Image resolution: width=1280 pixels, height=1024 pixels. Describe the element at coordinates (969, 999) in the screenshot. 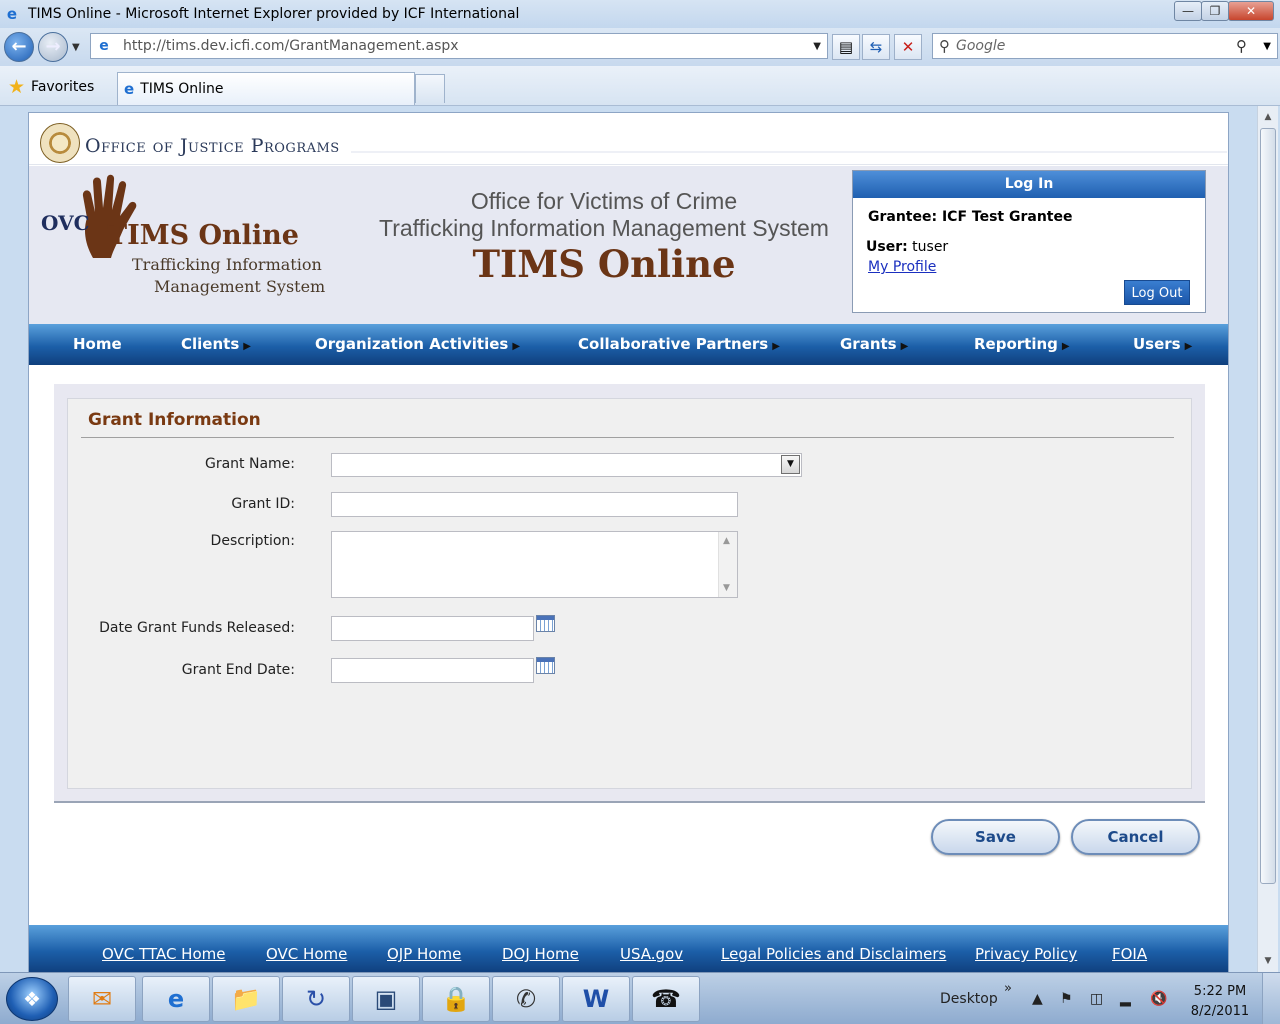

I see `desktop-toolbar-label: Desktop` at that location.